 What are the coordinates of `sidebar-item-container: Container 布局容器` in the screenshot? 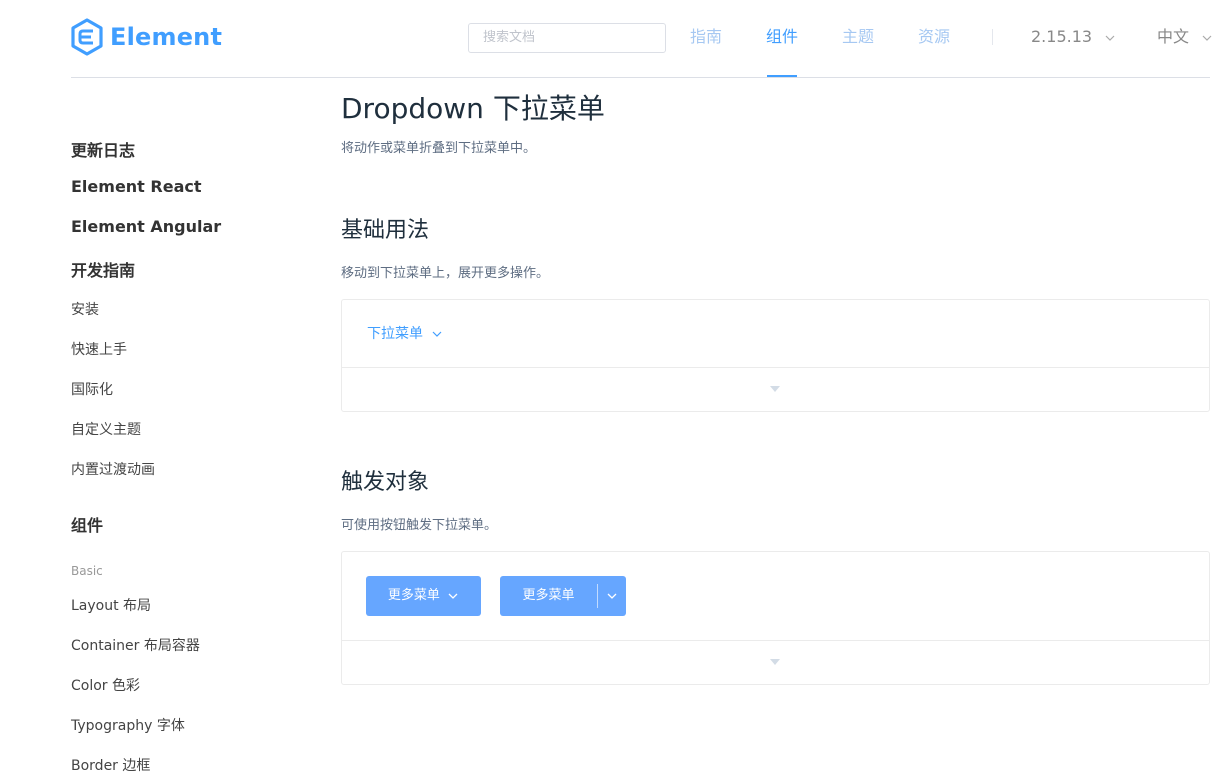 It's located at (135, 645).